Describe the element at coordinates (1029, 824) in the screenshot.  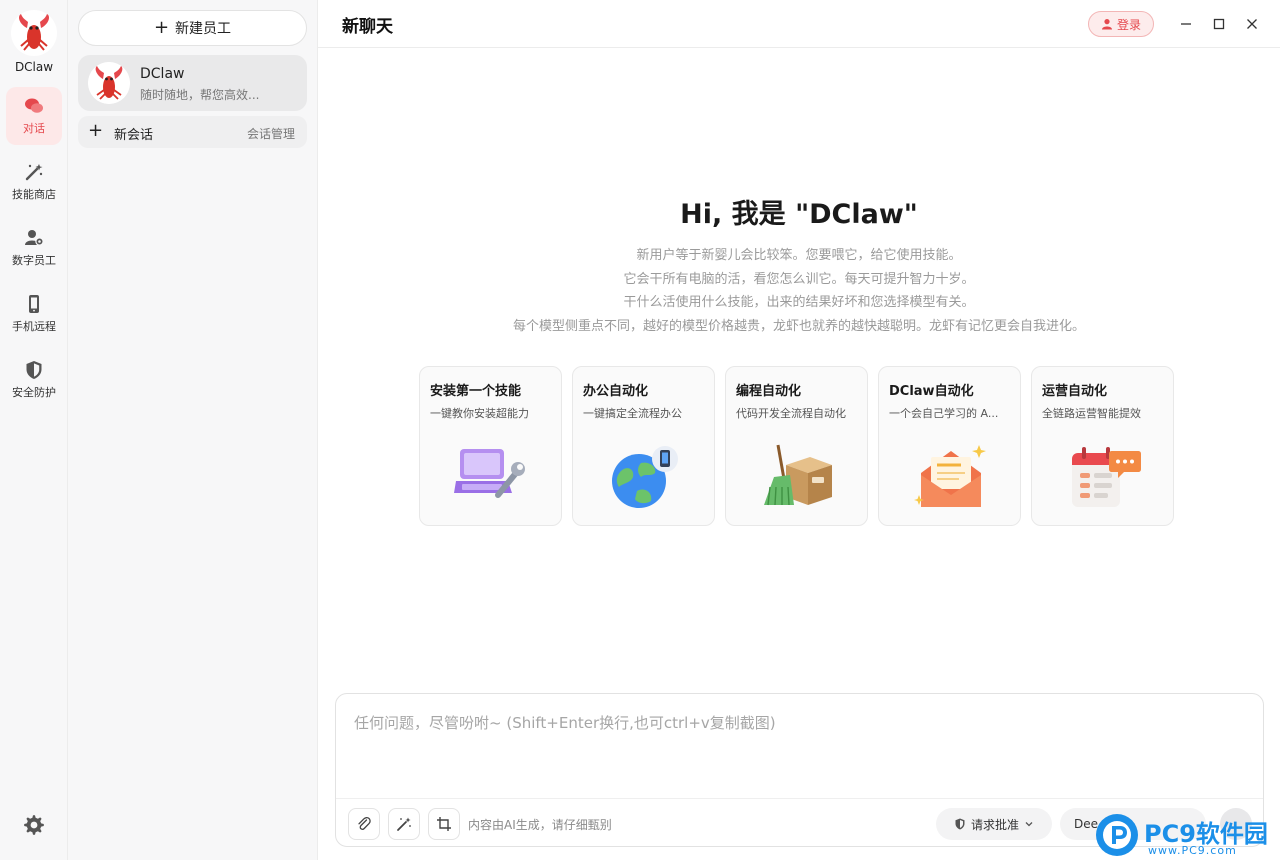
I see `chevron-down-icon` at that location.